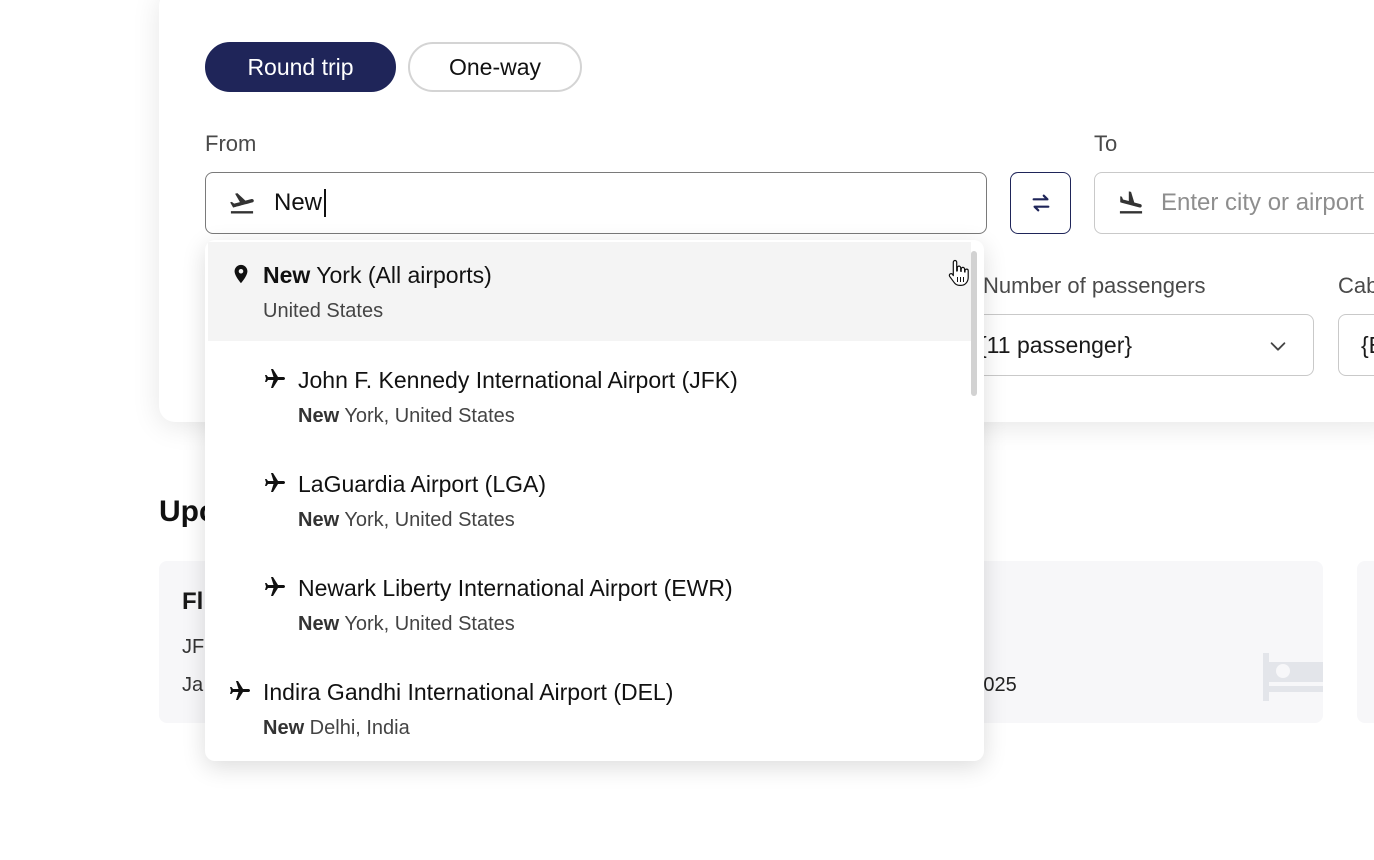 The image size is (1374, 860). What do you see at coordinates (193, 685) in the screenshot?
I see `trip-card-date: Ja` at bounding box center [193, 685].